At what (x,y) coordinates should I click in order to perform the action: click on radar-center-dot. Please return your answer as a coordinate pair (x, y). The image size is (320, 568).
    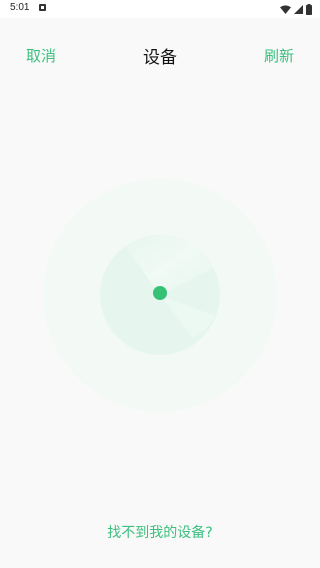
    Looking at the image, I should click on (160, 293).